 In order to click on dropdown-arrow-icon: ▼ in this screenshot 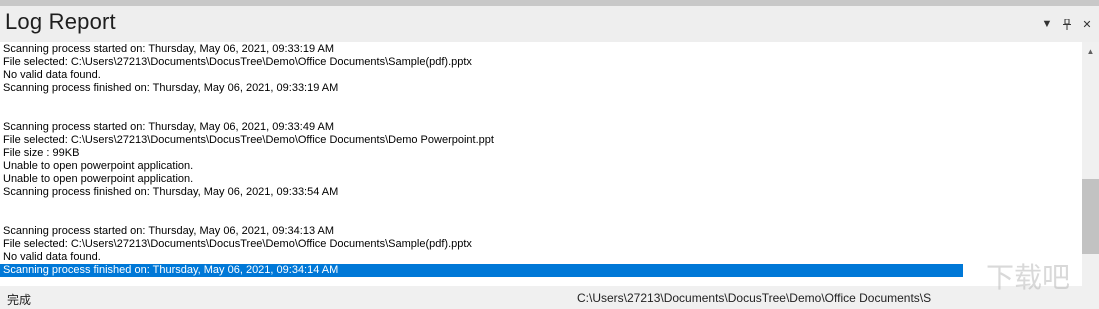, I will do `click(1047, 24)`.